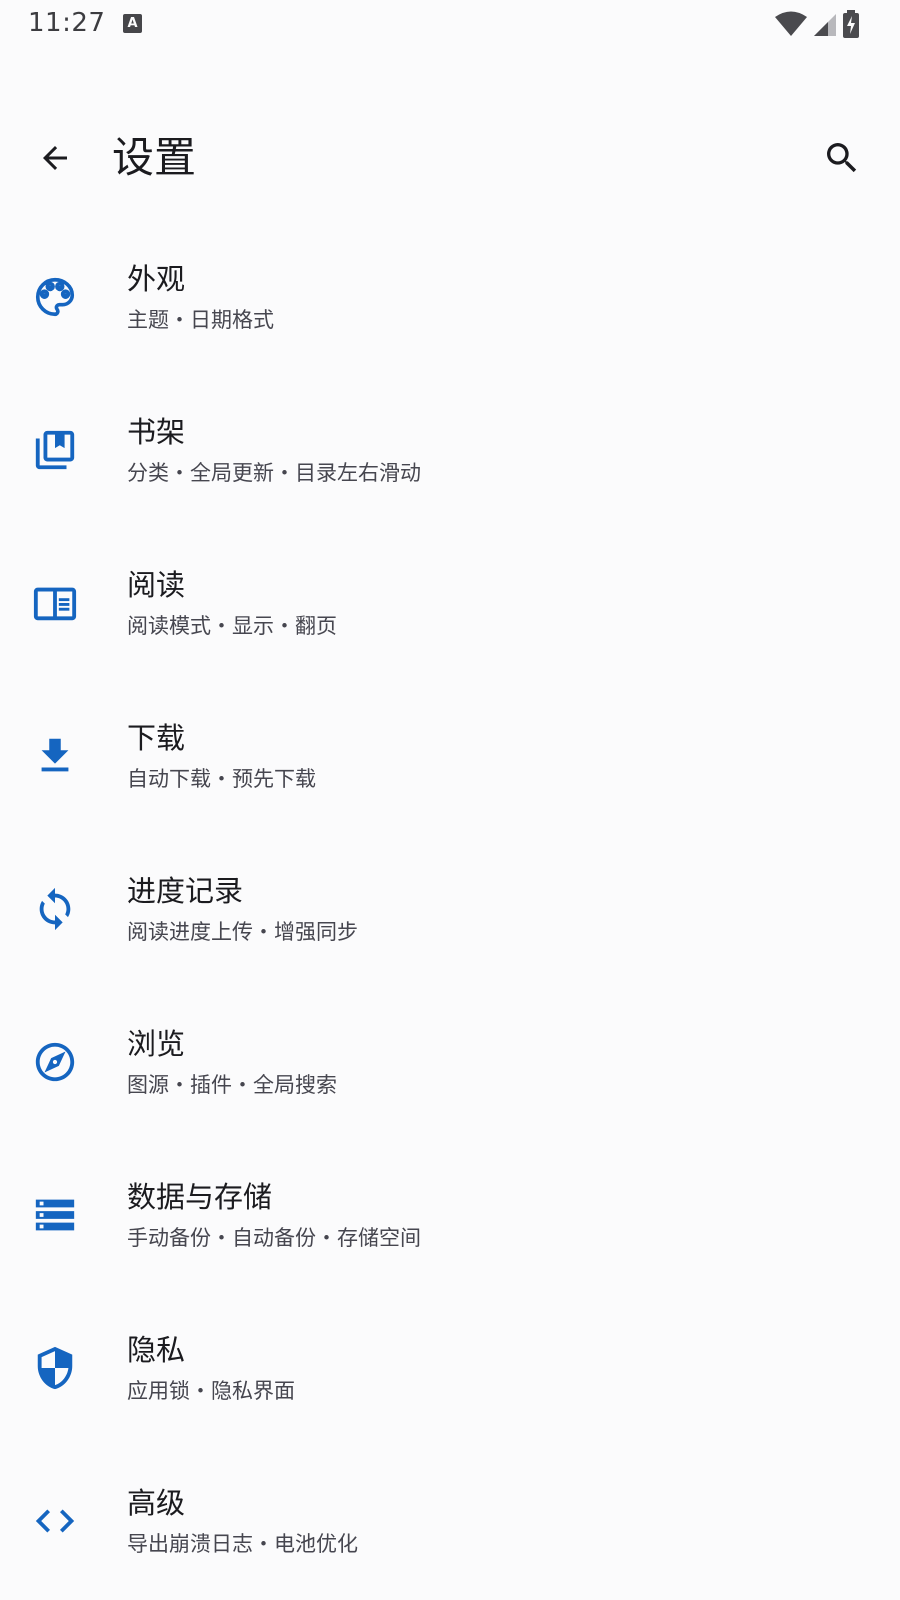  Describe the element at coordinates (154, 157) in the screenshot. I see `page-title: 设置` at that location.